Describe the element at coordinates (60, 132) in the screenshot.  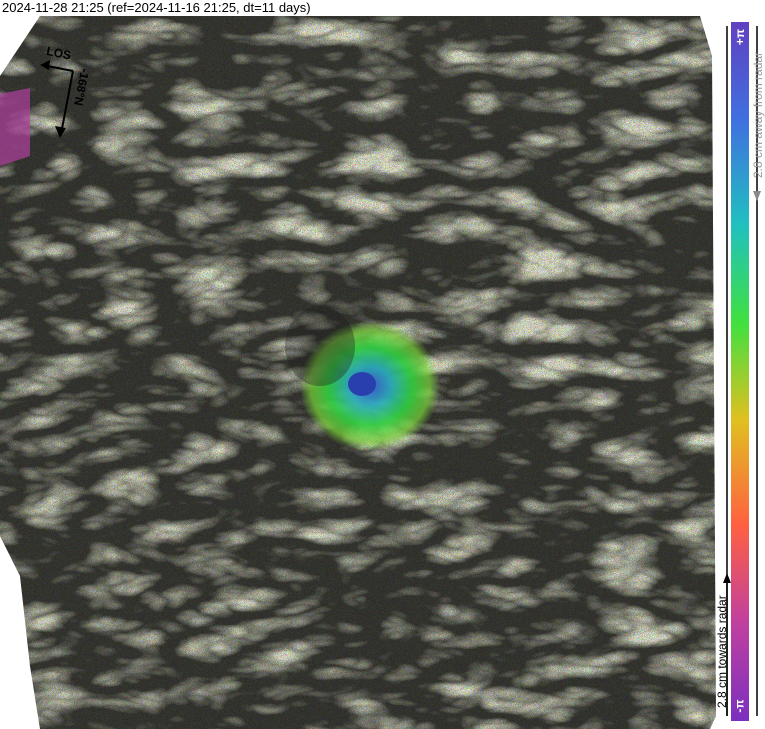
I see `north-arrow-head-icon` at that location.